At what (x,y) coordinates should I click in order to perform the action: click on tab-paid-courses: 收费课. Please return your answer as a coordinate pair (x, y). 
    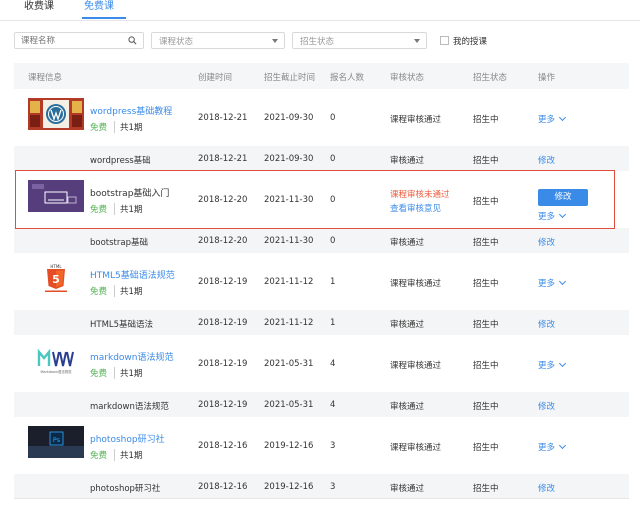
    Looking at the image, I should click on (39, 6).